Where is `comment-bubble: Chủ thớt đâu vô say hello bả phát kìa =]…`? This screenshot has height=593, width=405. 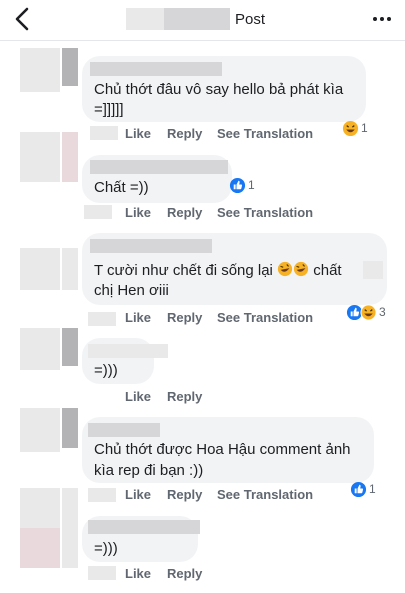 comment-bubble: Chủ thớt đâu vô say hello bả phát kìa =]… is located at coordinates (224, 89).